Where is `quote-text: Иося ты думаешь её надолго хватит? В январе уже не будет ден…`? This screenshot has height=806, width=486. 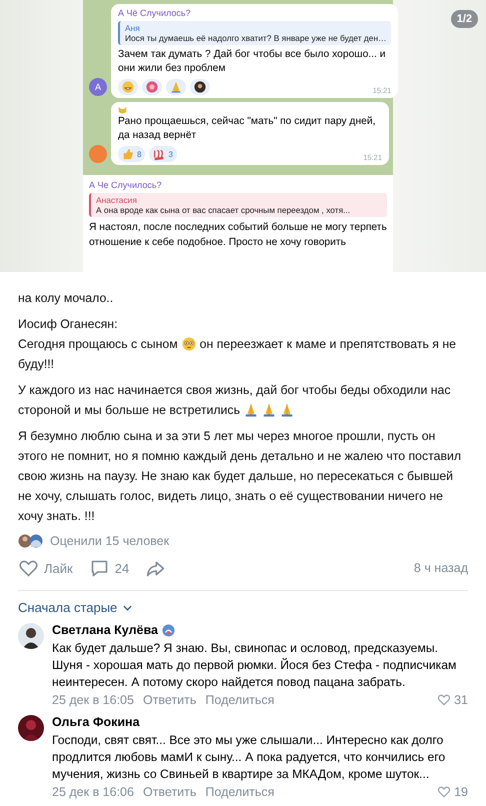
quote-text: Иося ты думаешь её надолго хватит? В январе уже не будет ден… is located at coordinates (255, 38).